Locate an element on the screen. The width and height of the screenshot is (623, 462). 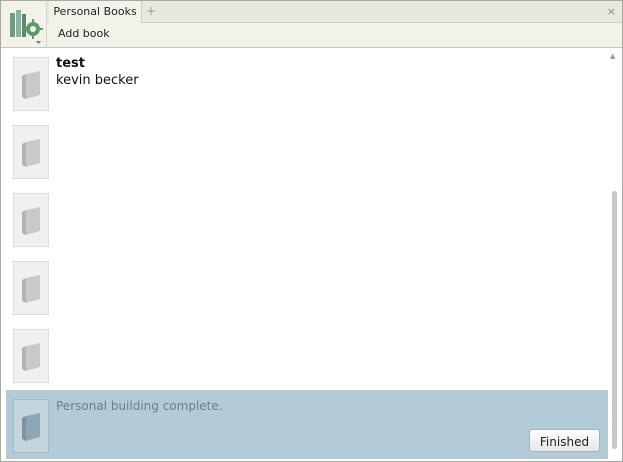
bookshelf-gear-icon is located at coordinates (26, 27).